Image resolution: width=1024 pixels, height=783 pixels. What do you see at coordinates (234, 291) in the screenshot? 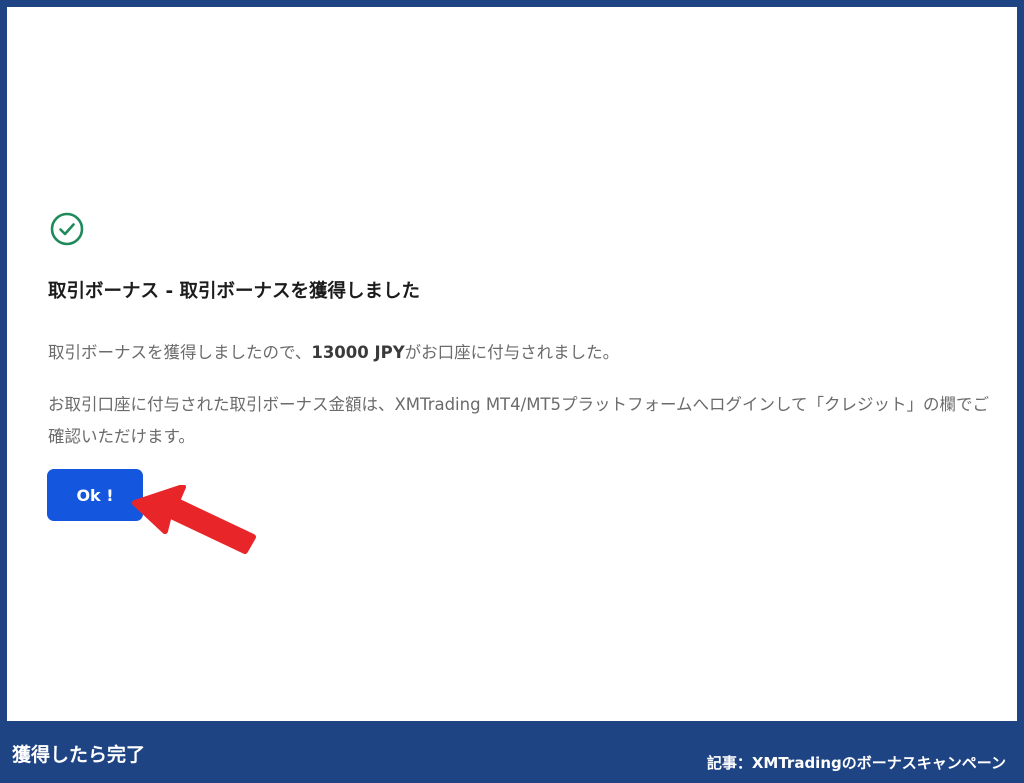
I see `dialog-title: 取引ボーナス - 取引ボーナスを獲得しました` at bounding box center [234, 291].